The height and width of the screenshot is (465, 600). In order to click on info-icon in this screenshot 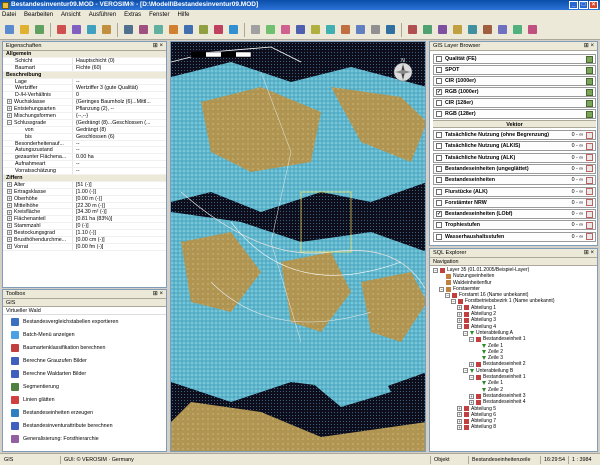, I will do `click(517, 29)`.